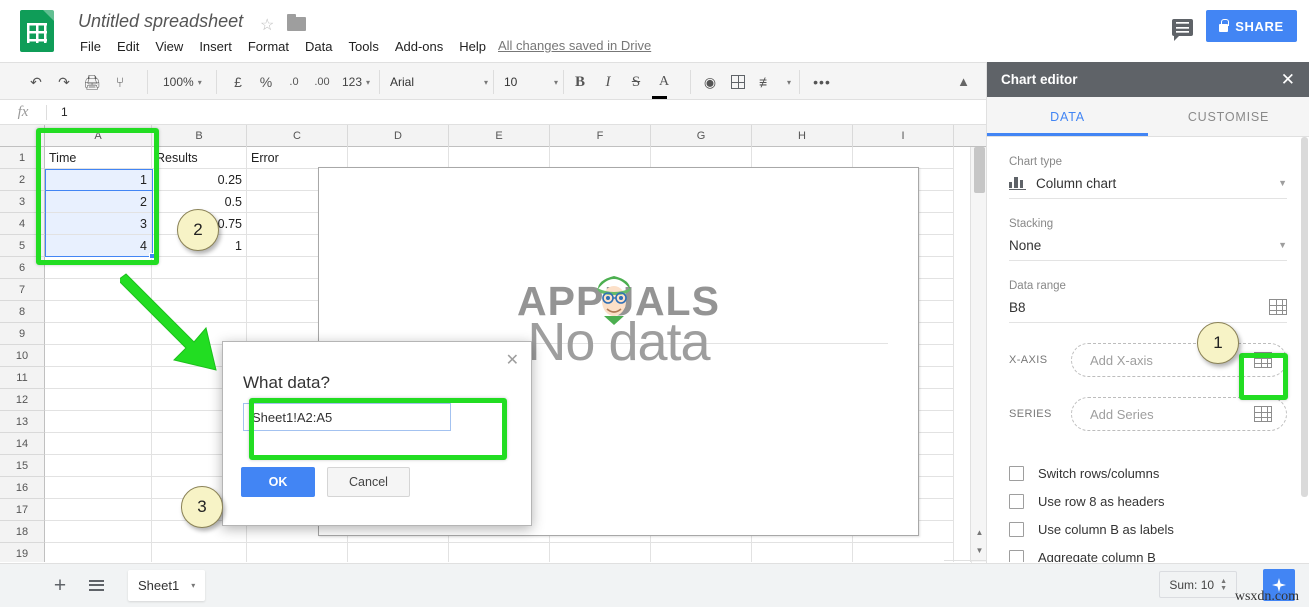  What do you see at coordinates (1148, 307) in the screenshot?
I see `data-range-field: B8` at bounding box center [1148, 307].